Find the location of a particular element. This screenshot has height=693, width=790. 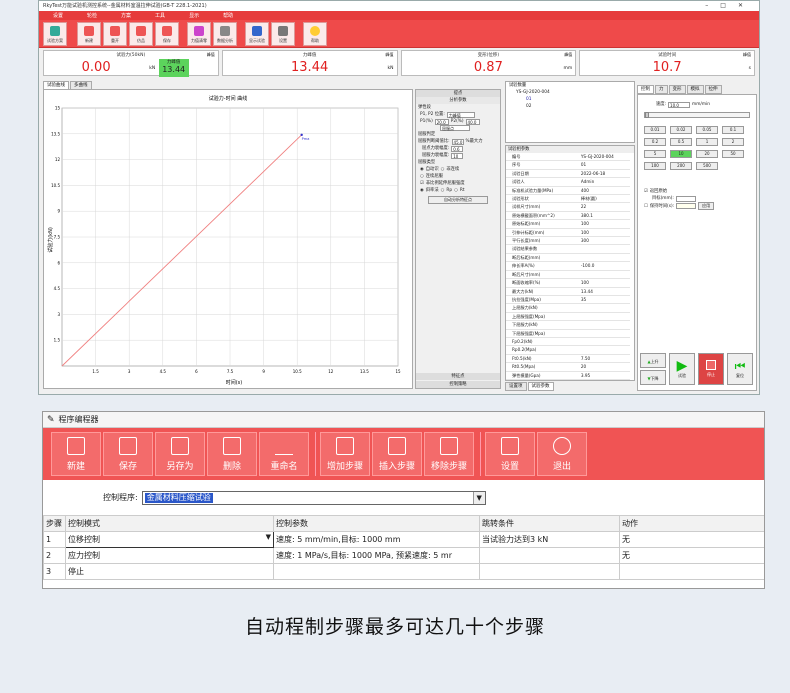

stop-button: 停止 is located at coordinates (711, 369).